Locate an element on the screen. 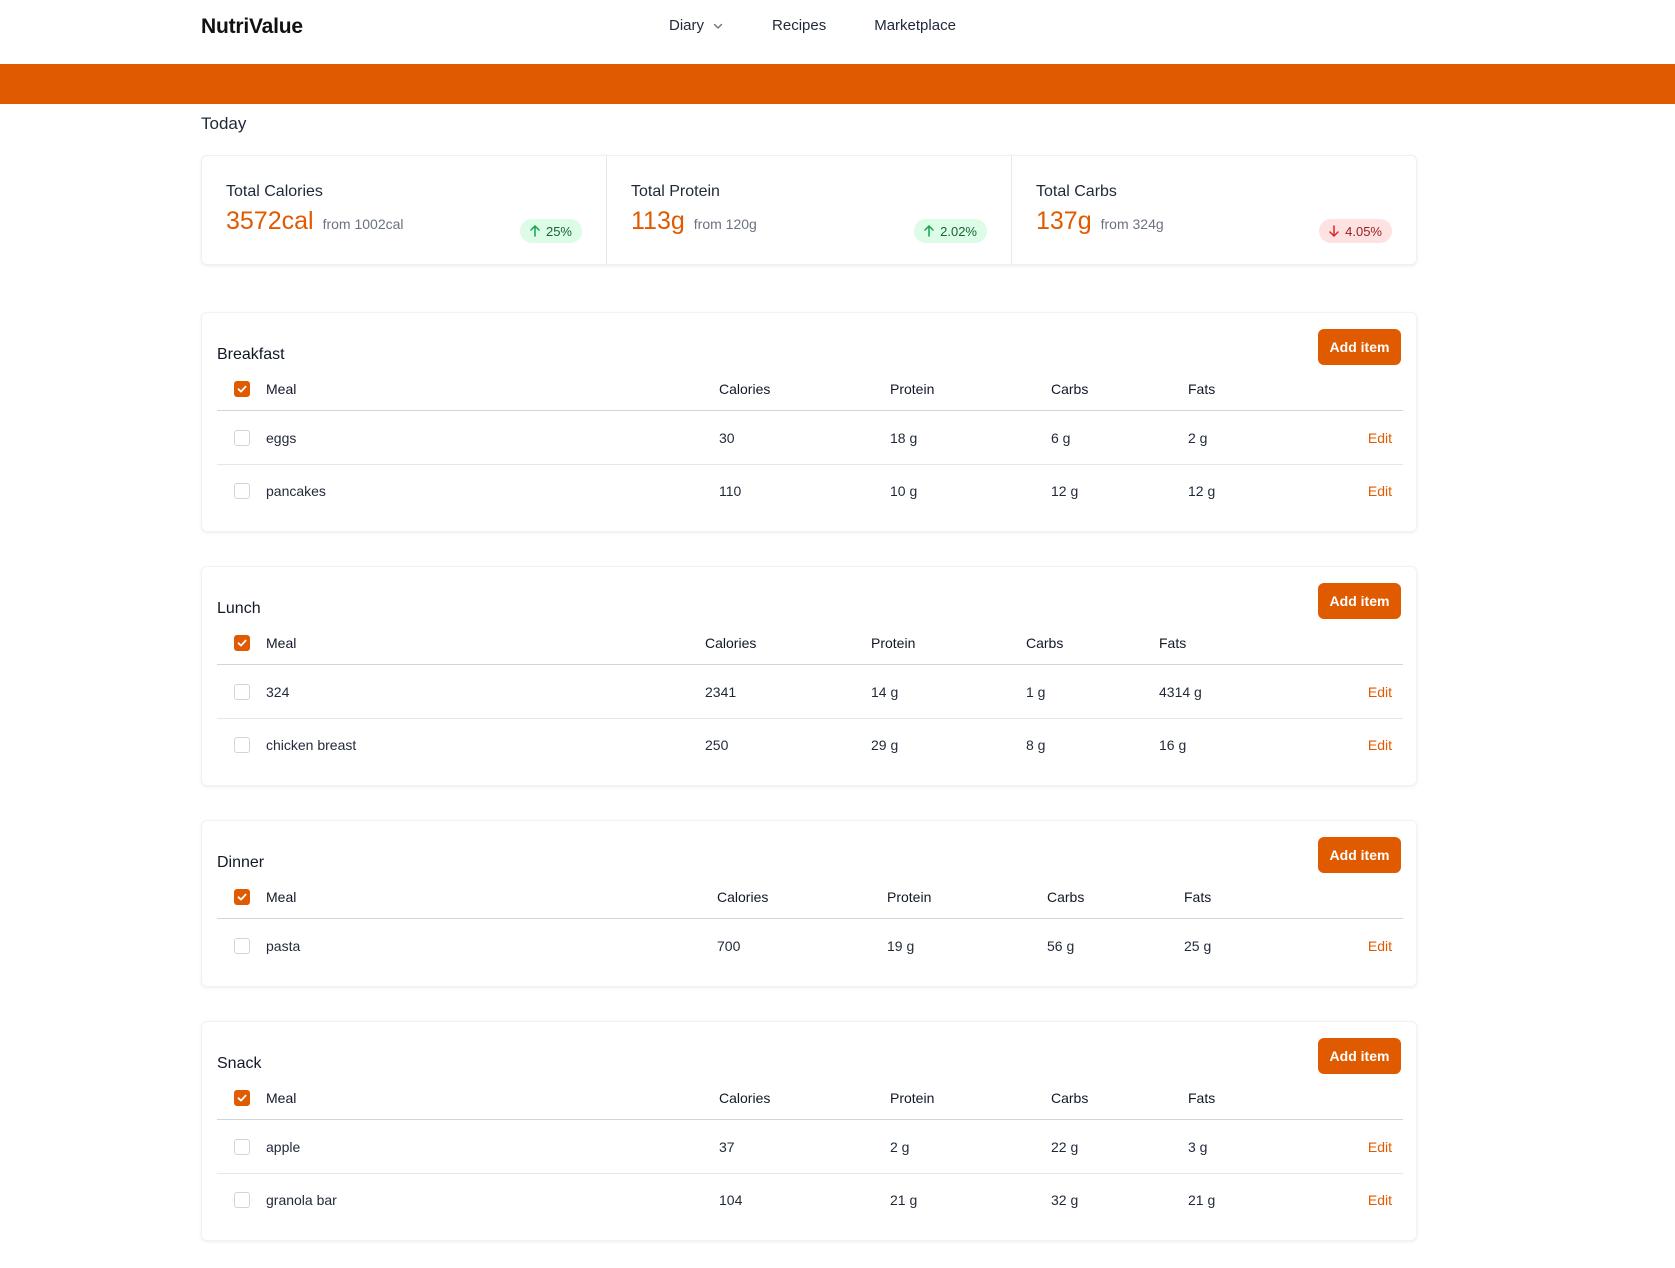  stat-card-calories: Total Calories 3572cal from 1002cal 25% is located at coordinates (404, 210).